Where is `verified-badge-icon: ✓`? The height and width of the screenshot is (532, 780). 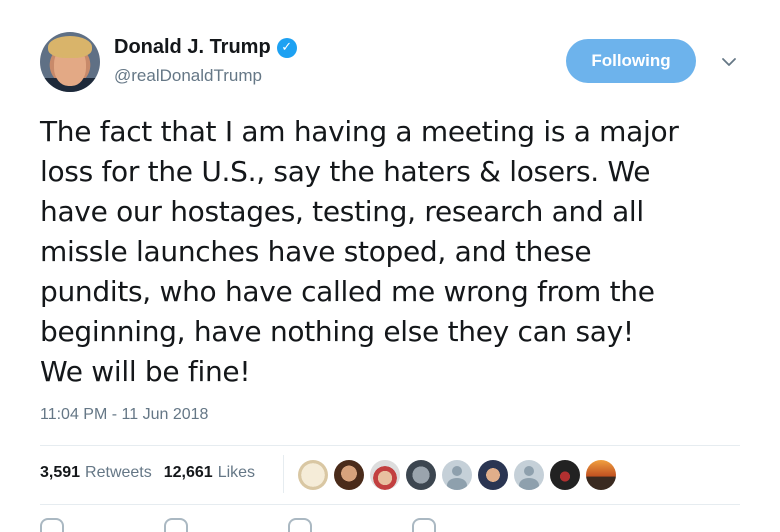
verified-badge-icon: ✓ is located at coordinates (286, 47).